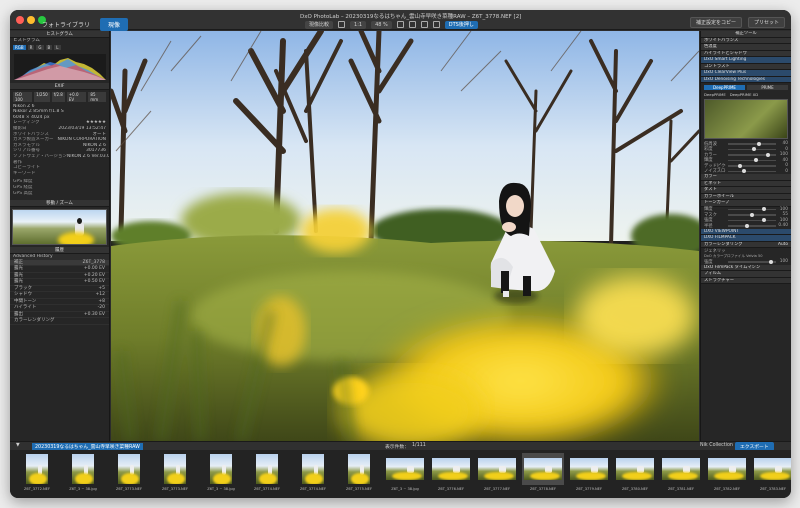  Describe the element at coordinates (31, 47) in the screenshot. I see `channel-r: R` at that location.